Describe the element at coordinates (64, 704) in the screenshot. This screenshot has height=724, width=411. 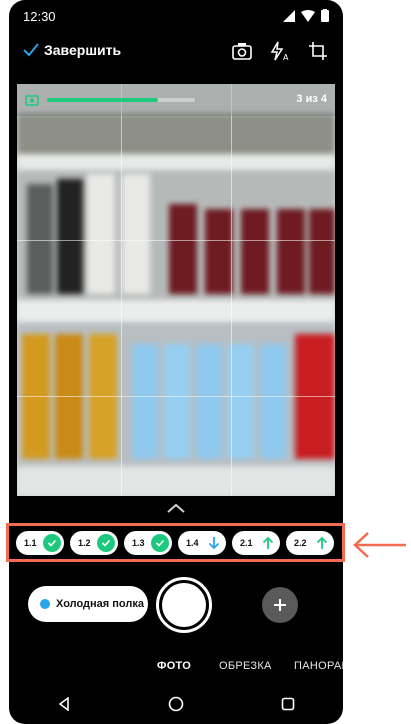
I see `back-icon` at that location.